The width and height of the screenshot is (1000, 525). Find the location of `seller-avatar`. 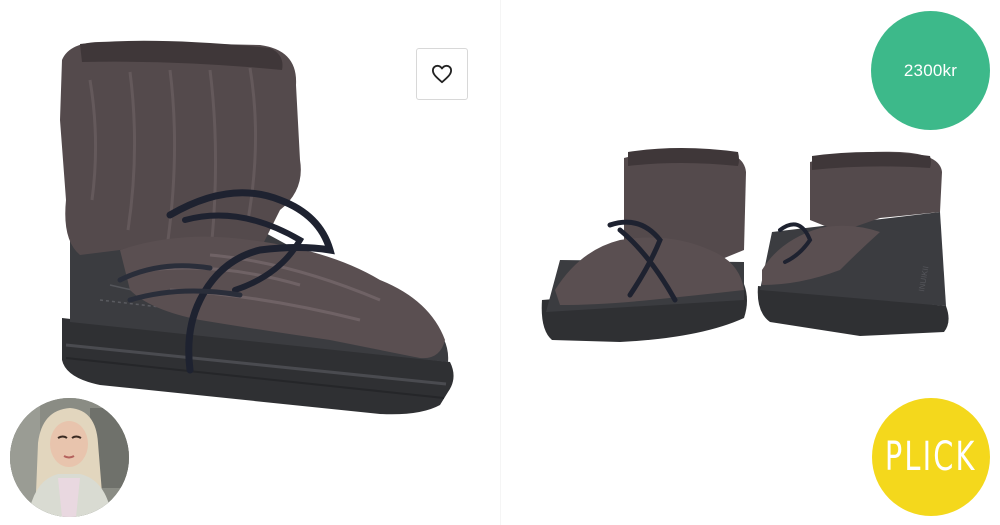

seller-avatar is located at coordinates (69, 457).